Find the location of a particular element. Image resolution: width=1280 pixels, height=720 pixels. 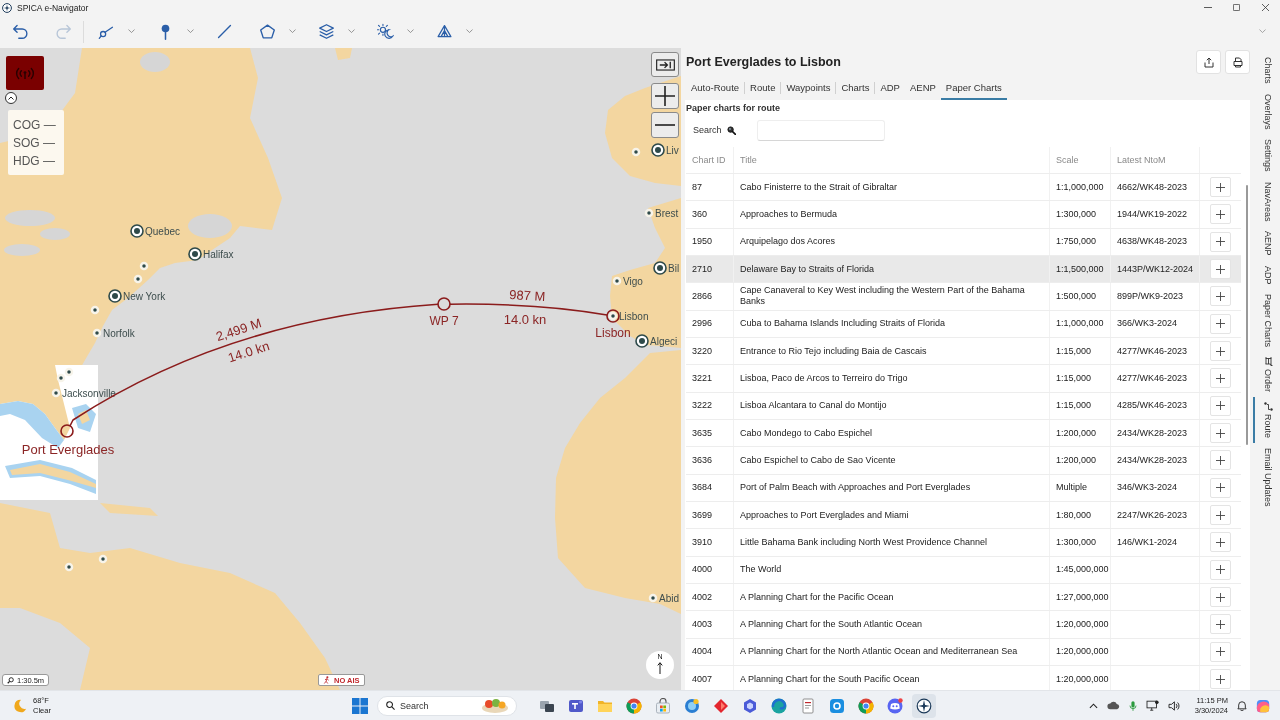

side-tab: Paper Charts is located at coordinates (1266, 321).